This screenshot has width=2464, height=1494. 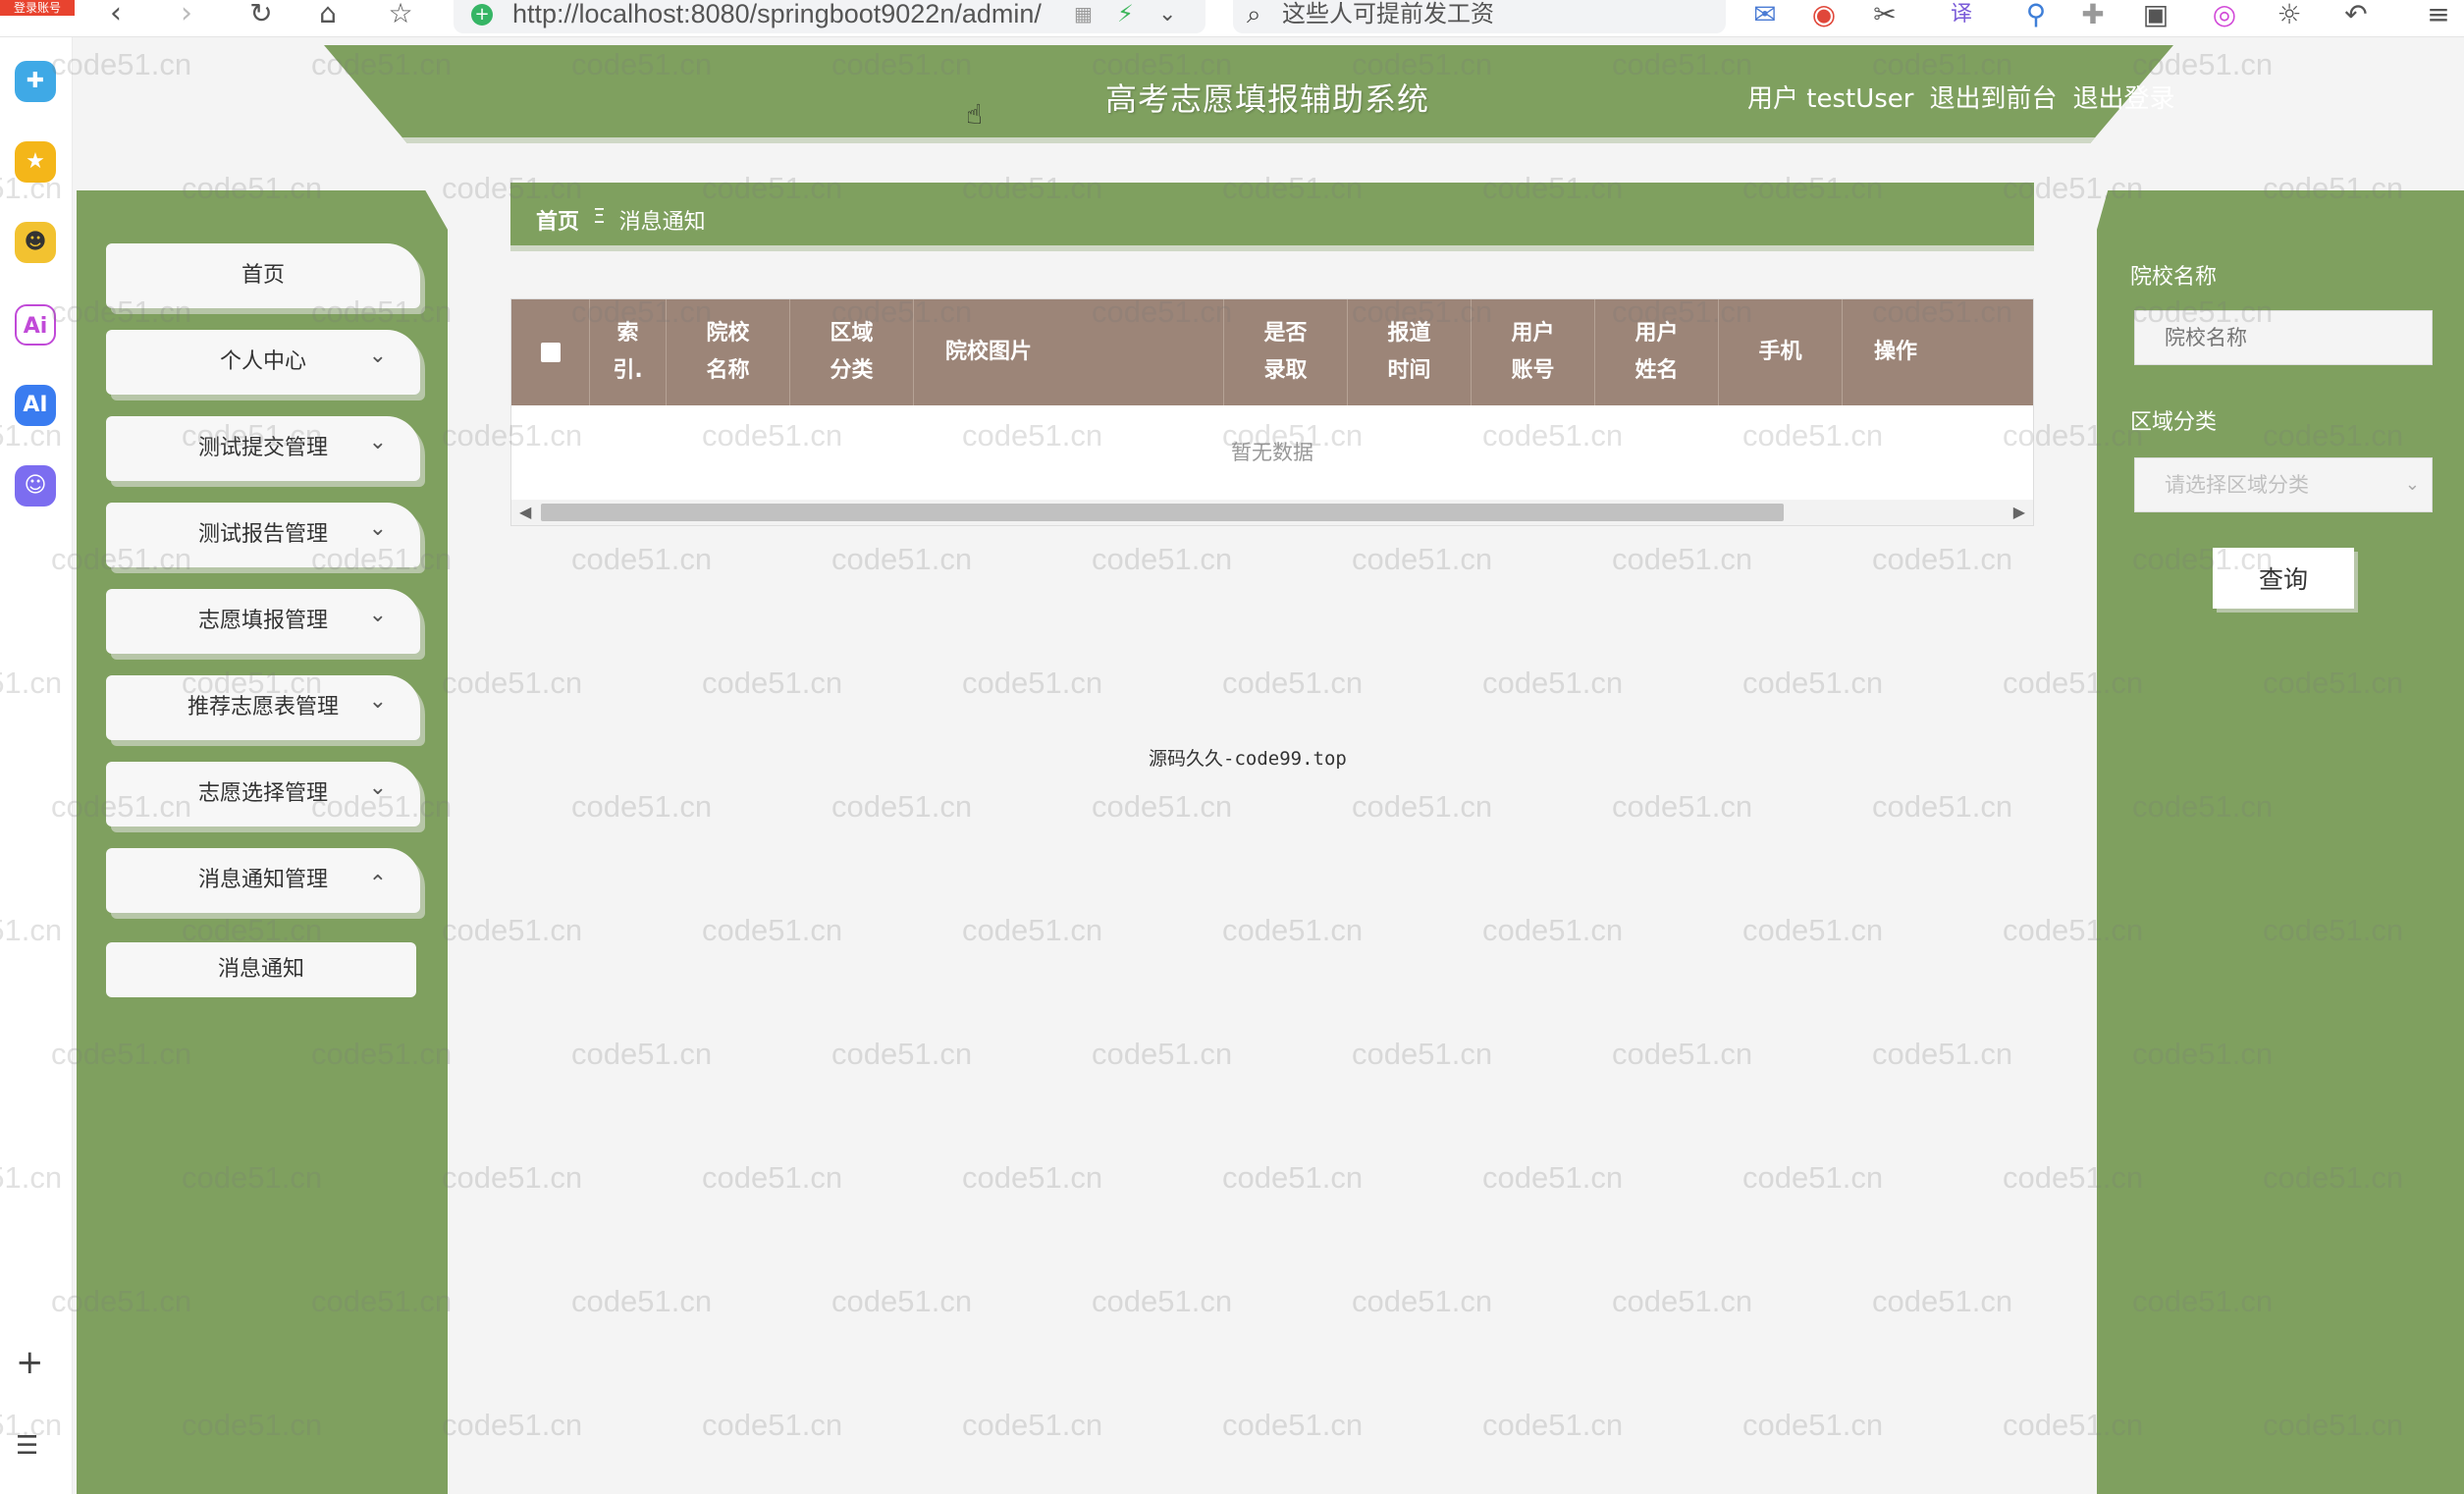 What do you see at coordinates (2280, 842) in the screenshot?
I see `filter-panel: 院校名称 区域分类 请选择区域分类 ⌄ 查询` at bounding box center [2280, 842].